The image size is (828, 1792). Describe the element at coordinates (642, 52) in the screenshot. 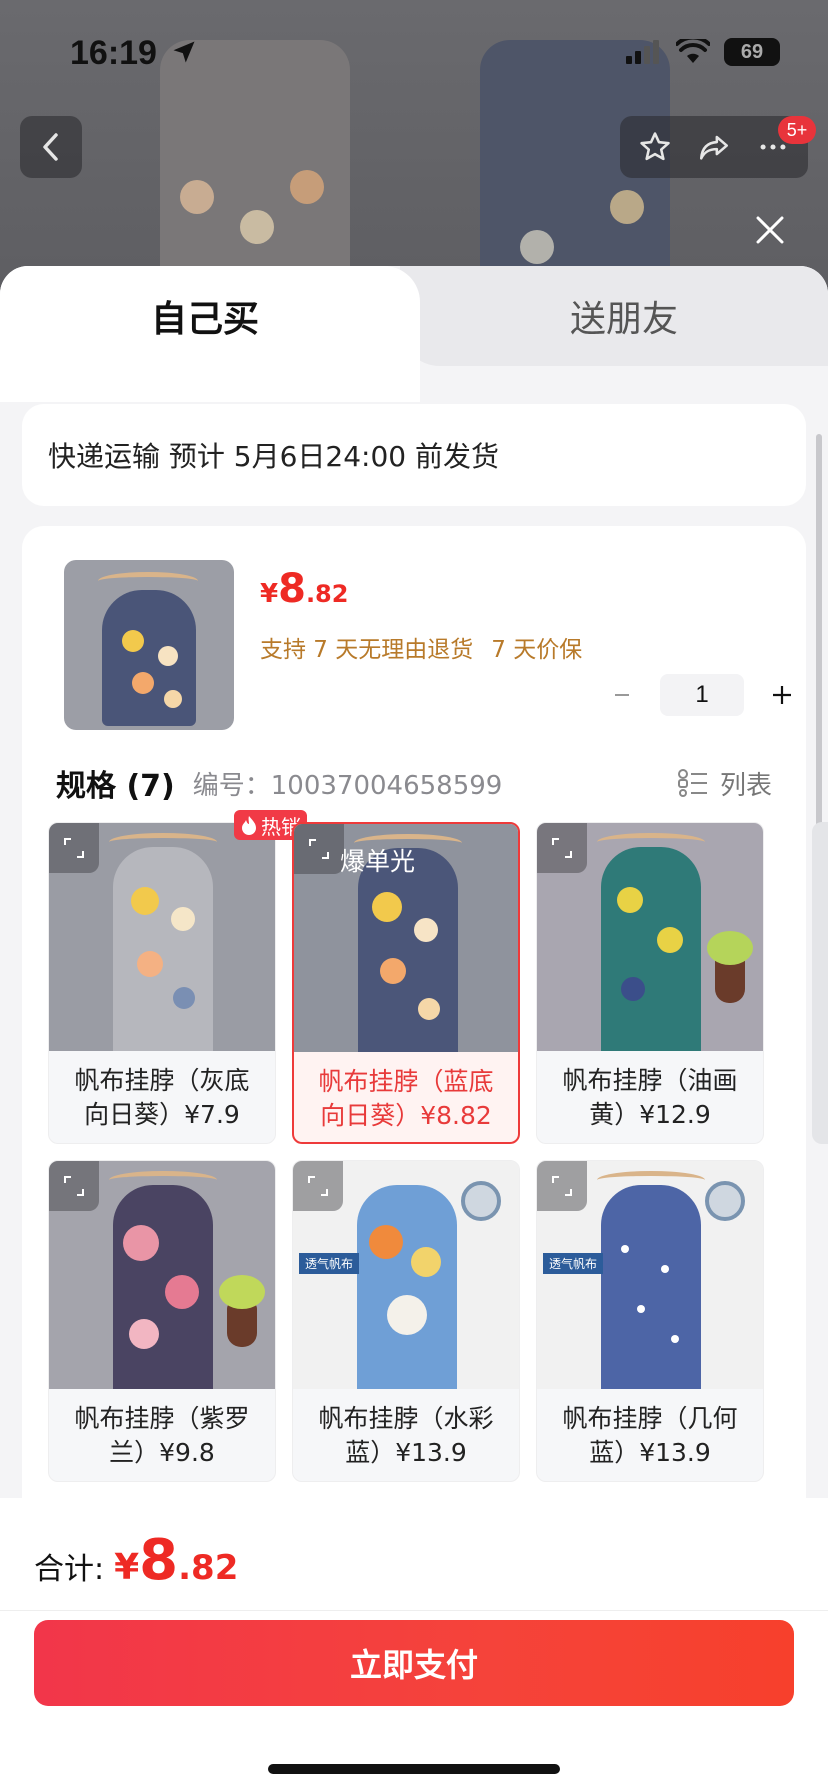

I see `signal-icon` at that location.